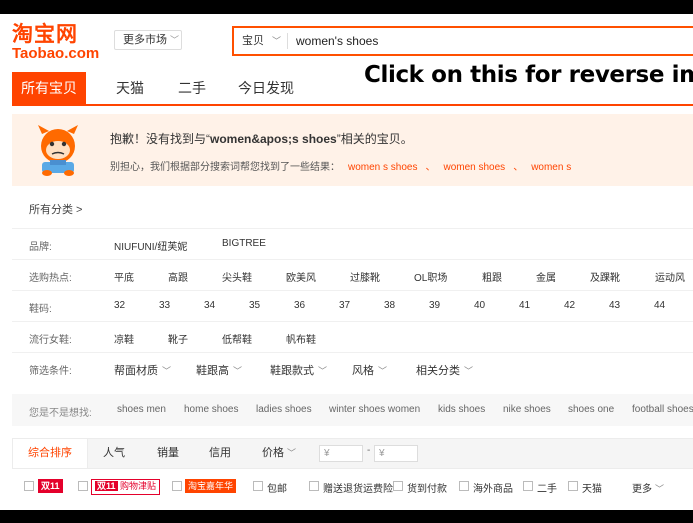 Image resolution: width=693 pixels, height=523 pixels. Describe the element at coordinates (50, 371) in the screenshot. I see `attr-label: 筛选条件:` at that location.